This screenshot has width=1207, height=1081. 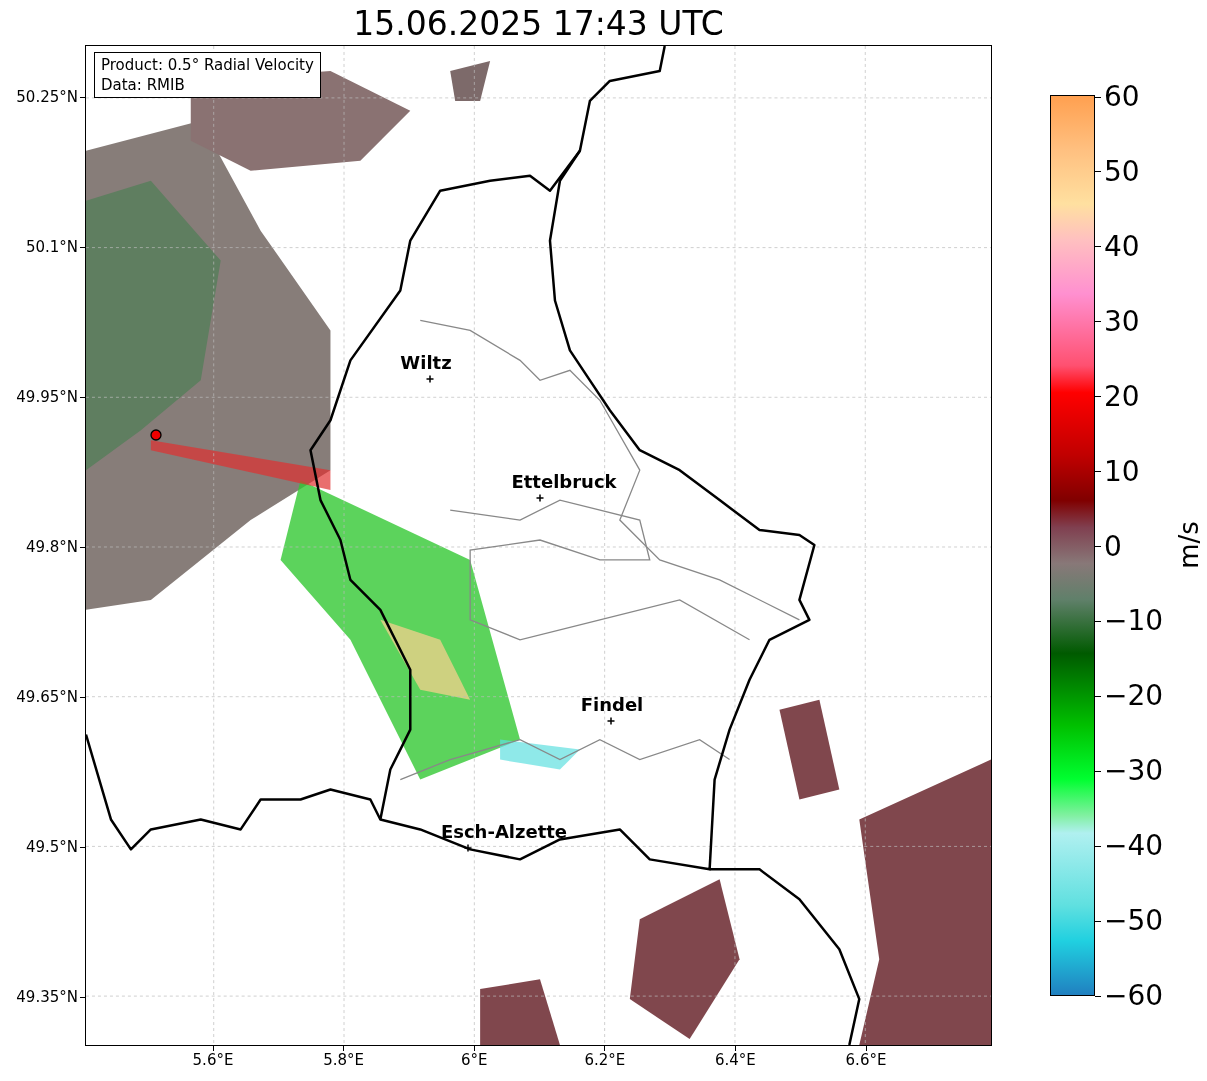 I want to click on colorbar-label: 30, so click(x=1122, y=321).